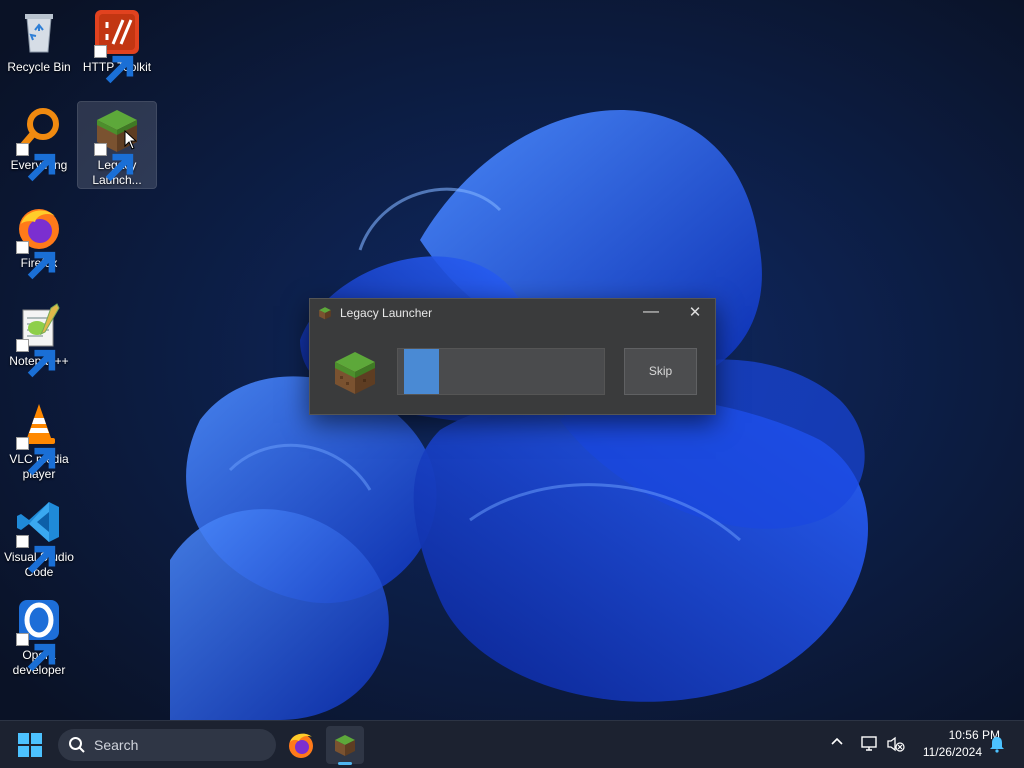 The width and height of the screenshot is (1024, 768). I want to click on firefox-icon, so click(39, 242).